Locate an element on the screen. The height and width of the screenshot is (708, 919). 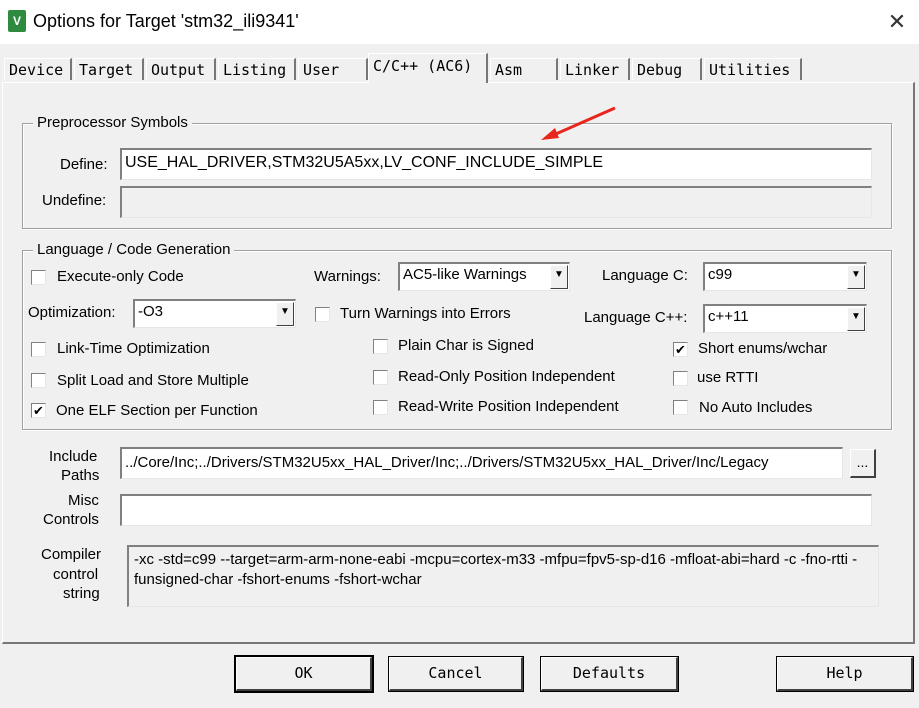
warnings-select: AC5-like Warnings ▼ is located at coordinates (484, 276).